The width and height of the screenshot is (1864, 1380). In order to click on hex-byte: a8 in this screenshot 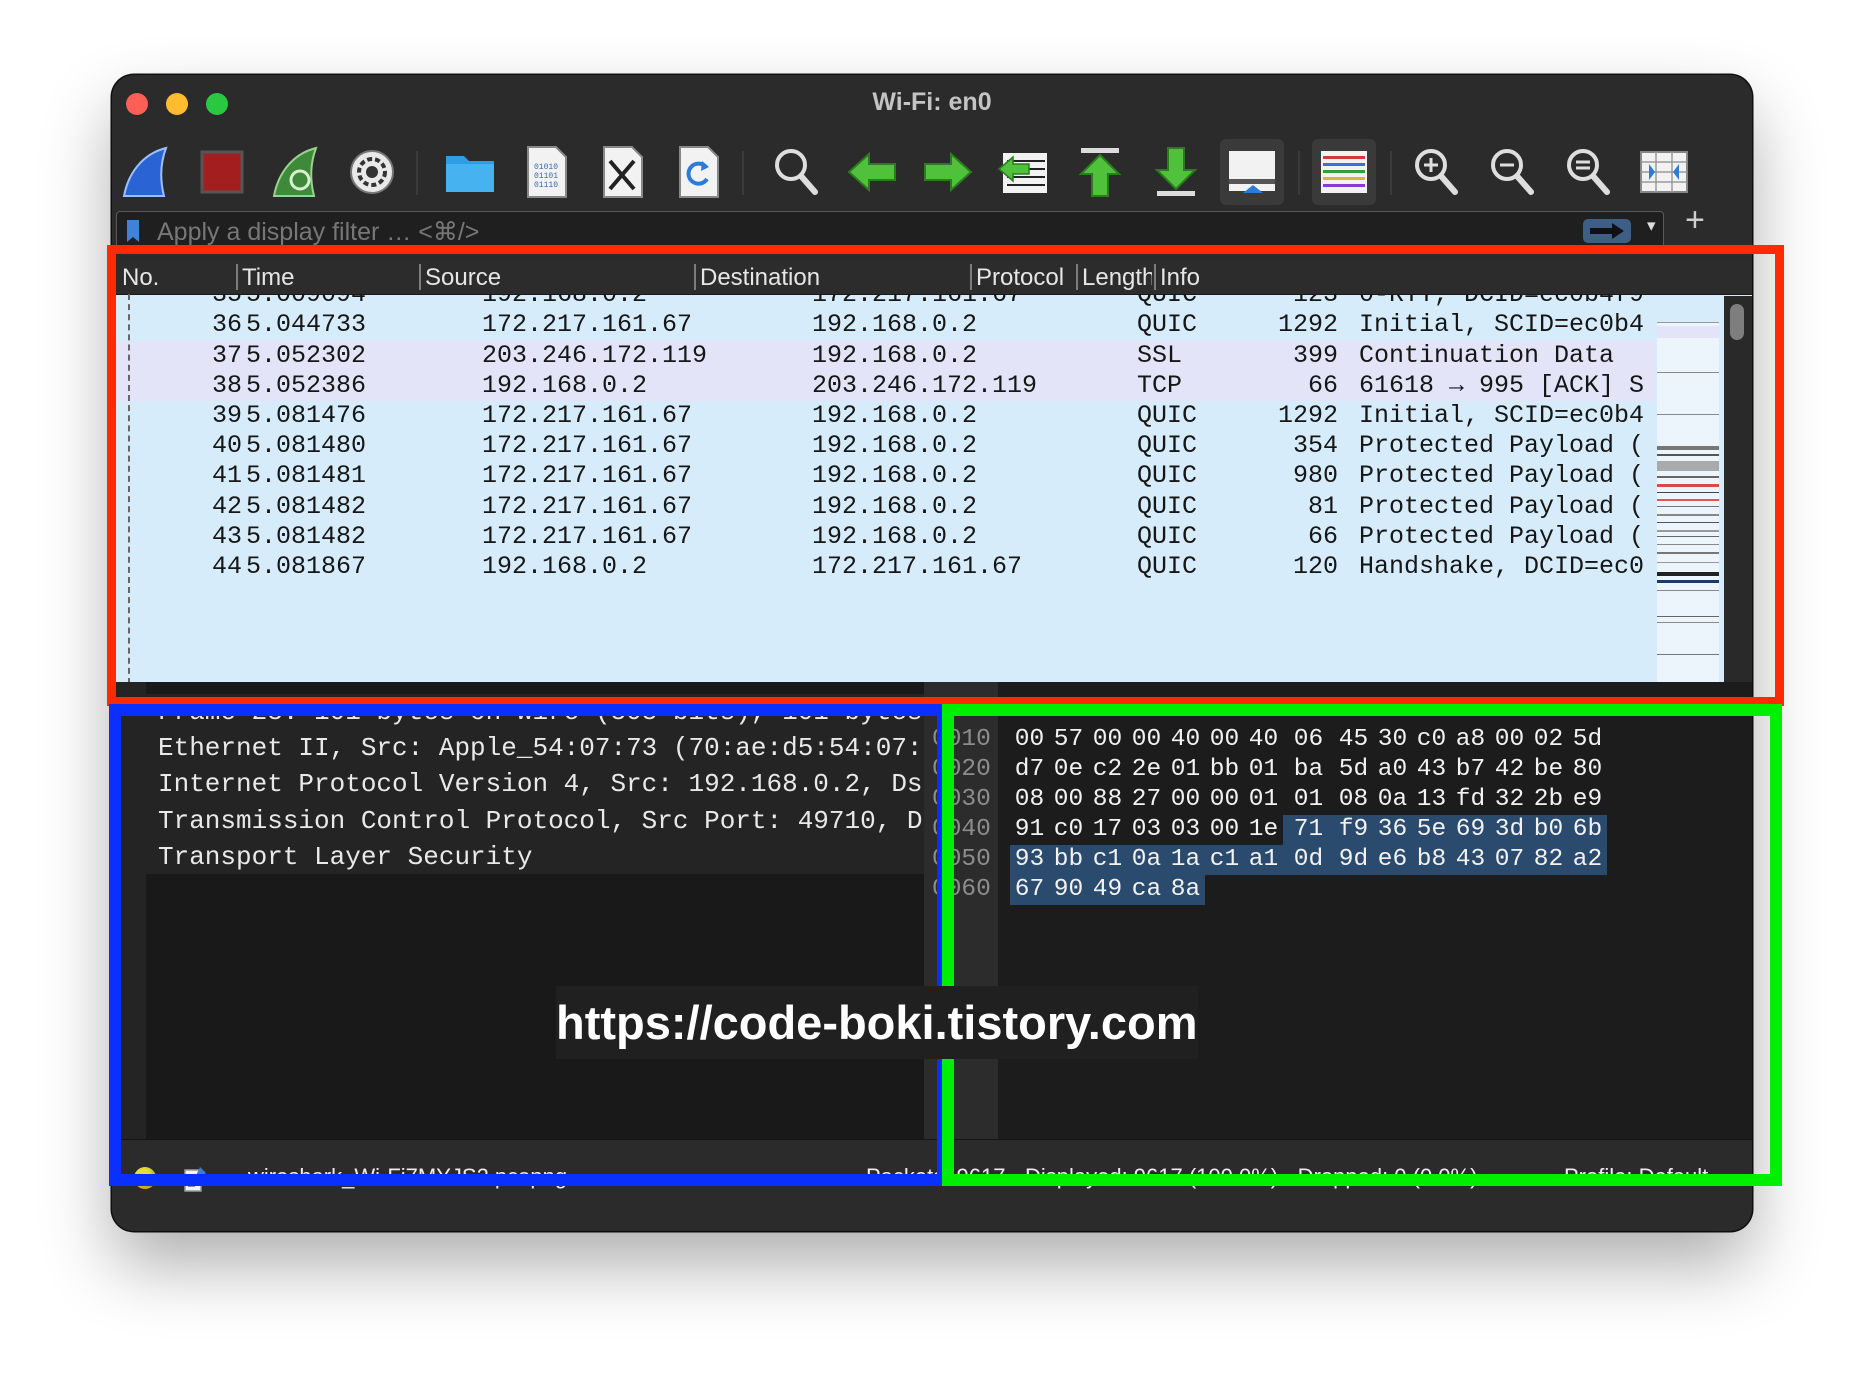, I will do `click(1470, 740)`.